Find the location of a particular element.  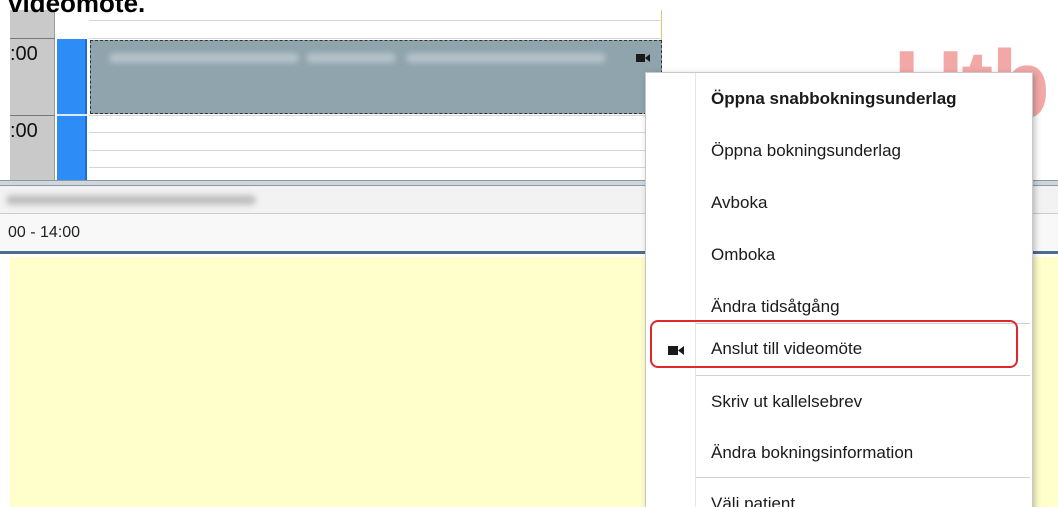

menu-item-select-patient: Välj patient is located at coordinates (839, 492).